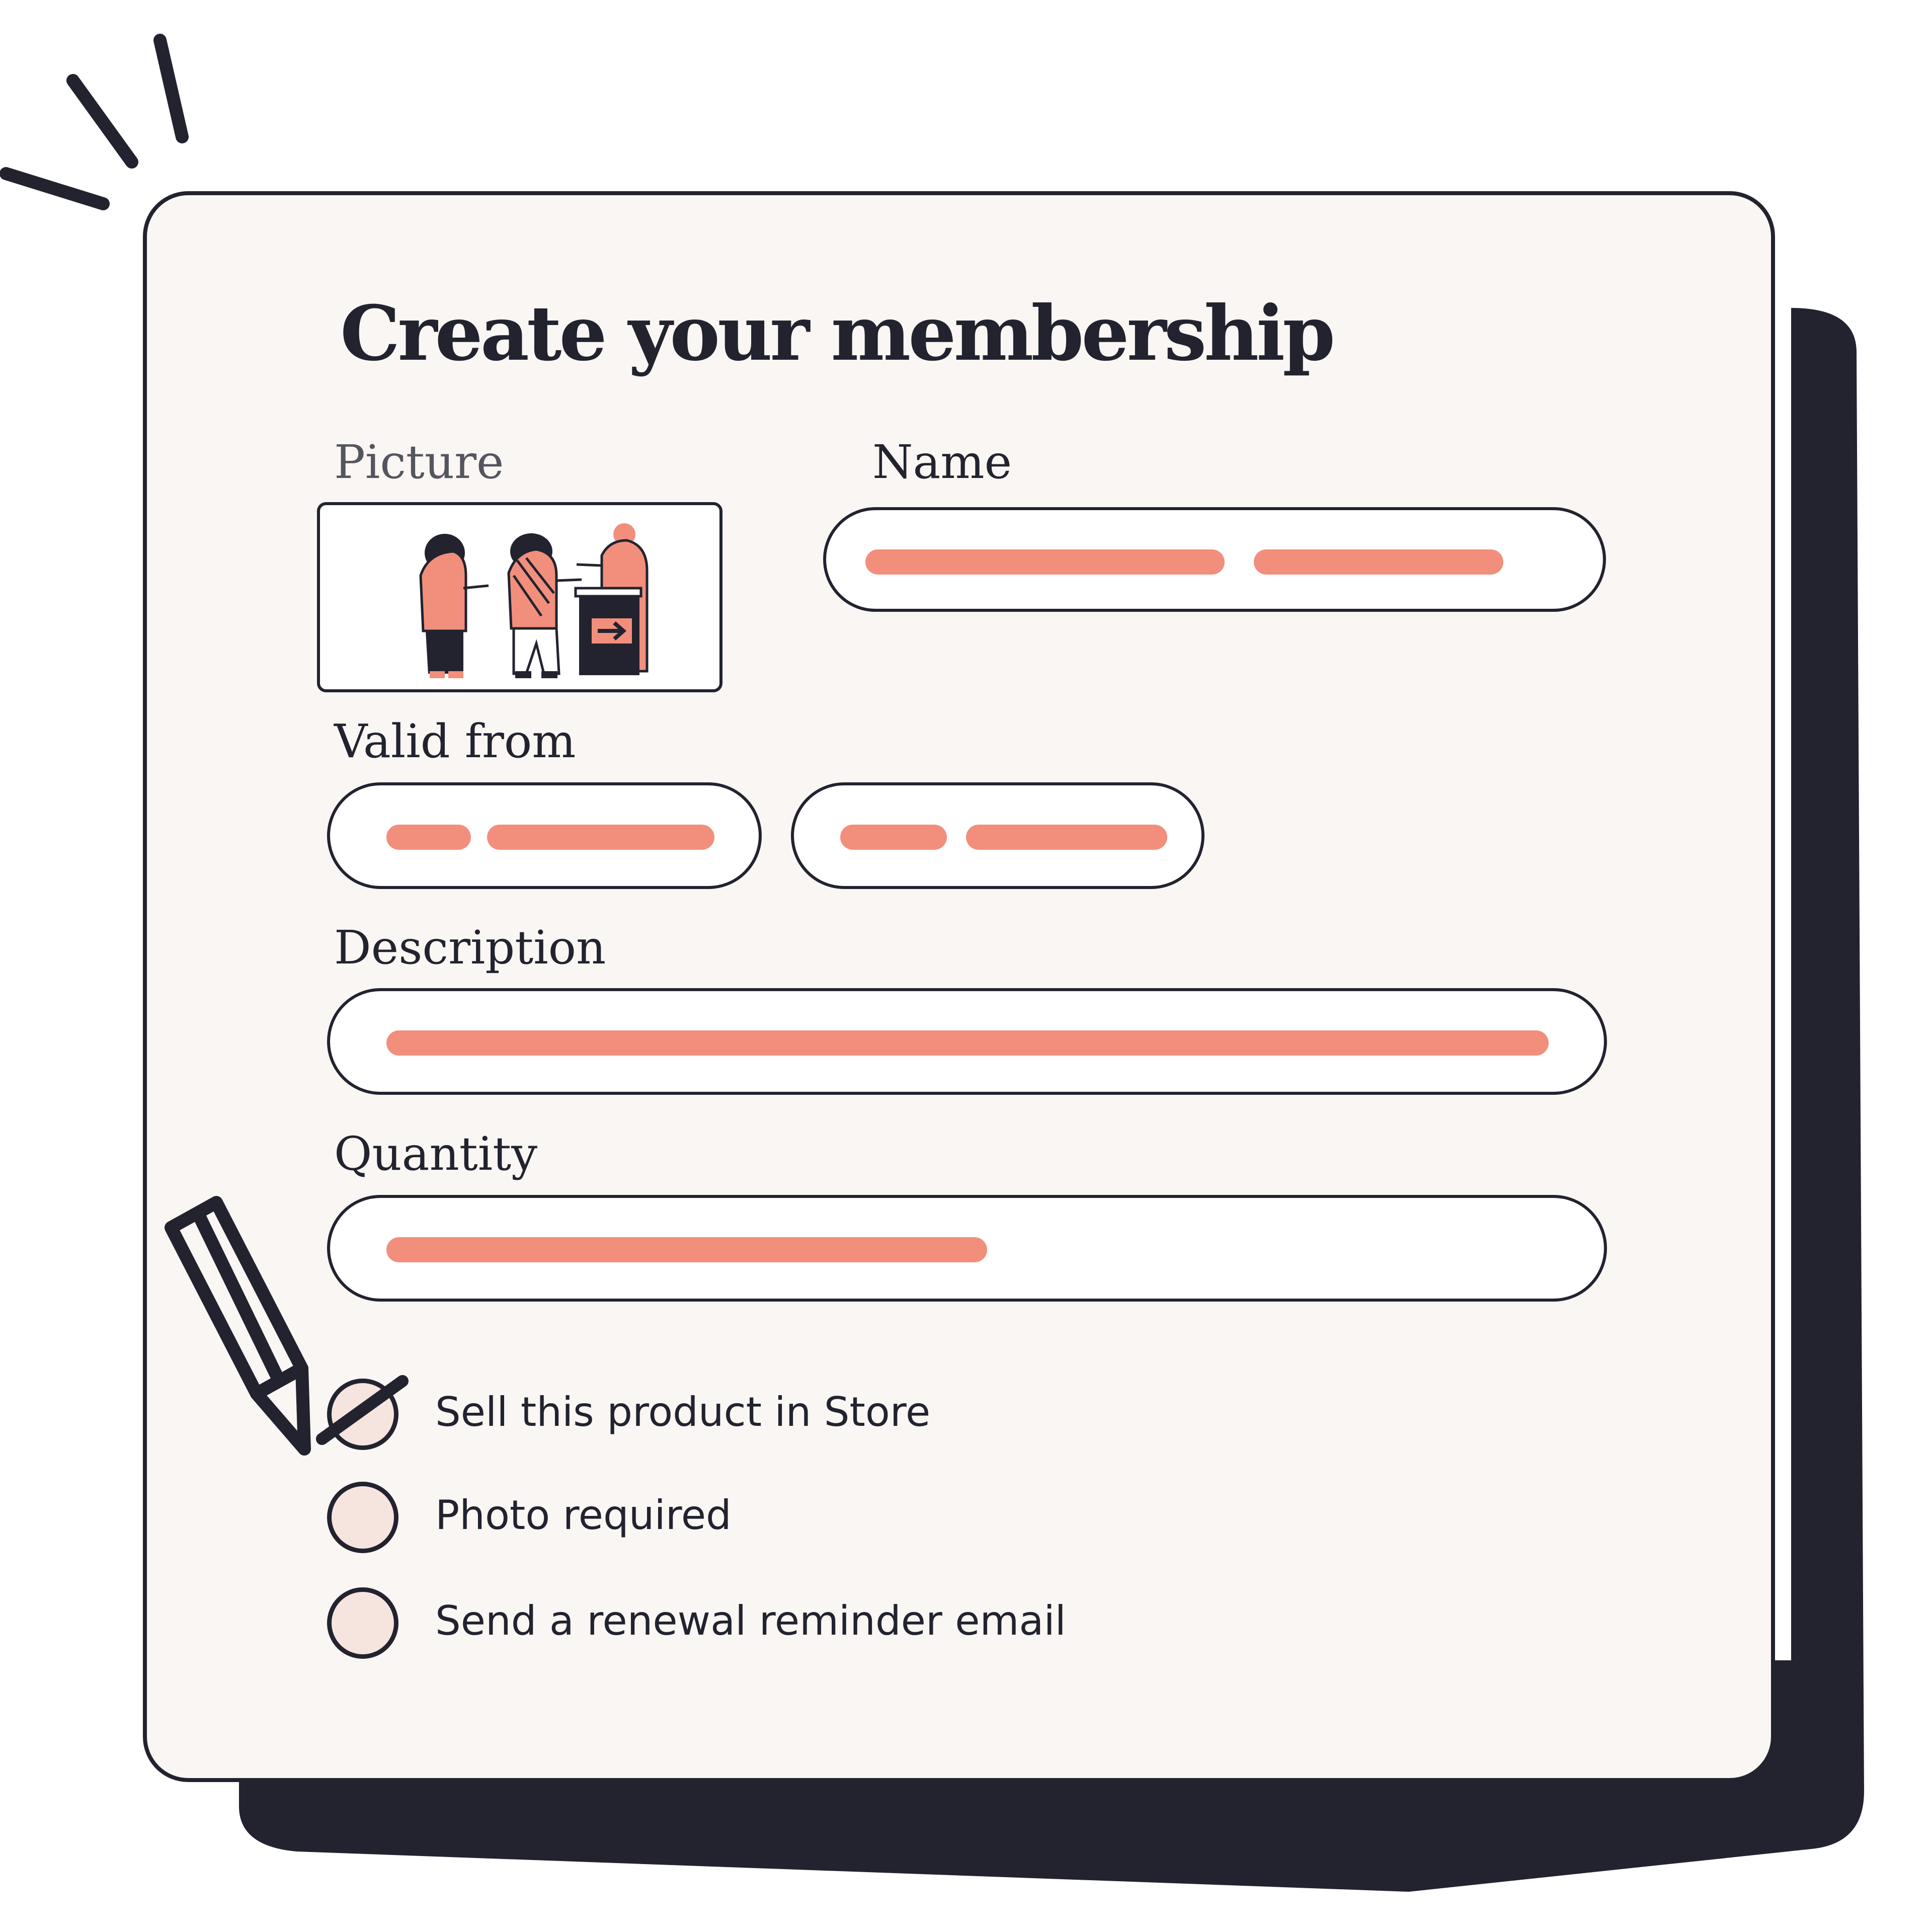 The width and height of the screenshot is (1932, 1932). I want to click on name-label: Name, so click(942, 462).